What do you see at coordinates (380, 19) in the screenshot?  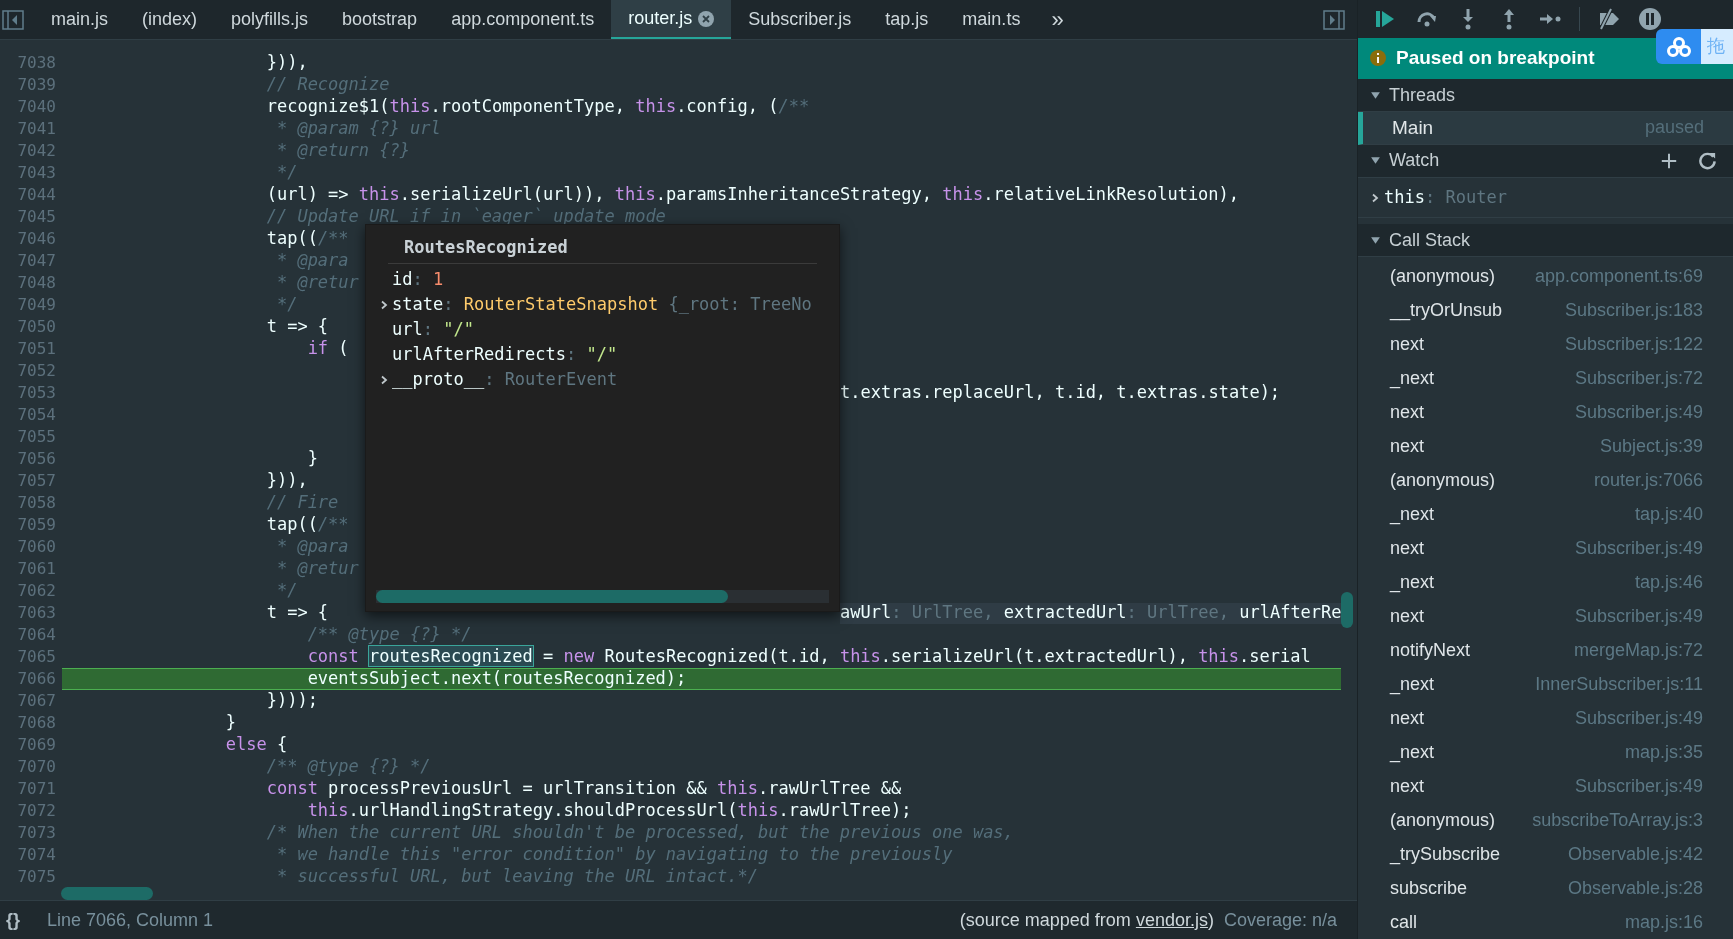 I see `file-tab: bootstrap` at bounding box center [380, 19].